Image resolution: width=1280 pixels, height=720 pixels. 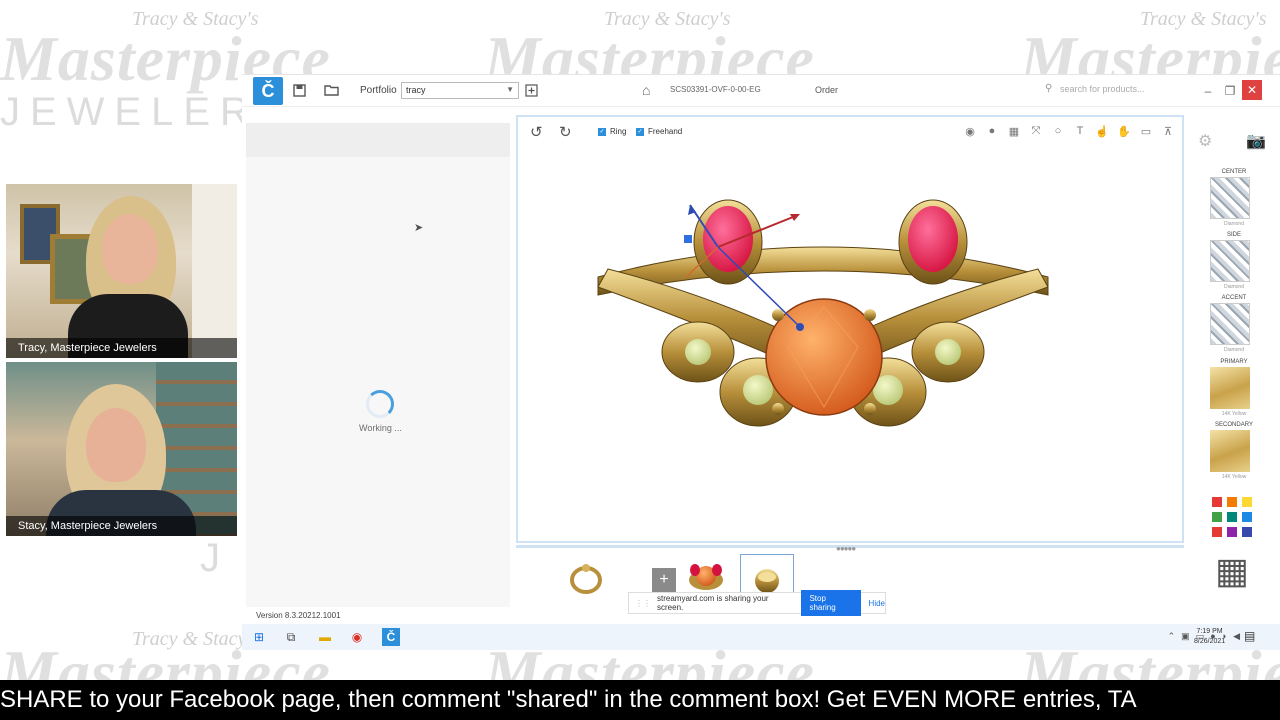 I want to click on calculator-icon: ▦, so click(x=1232, y=571).